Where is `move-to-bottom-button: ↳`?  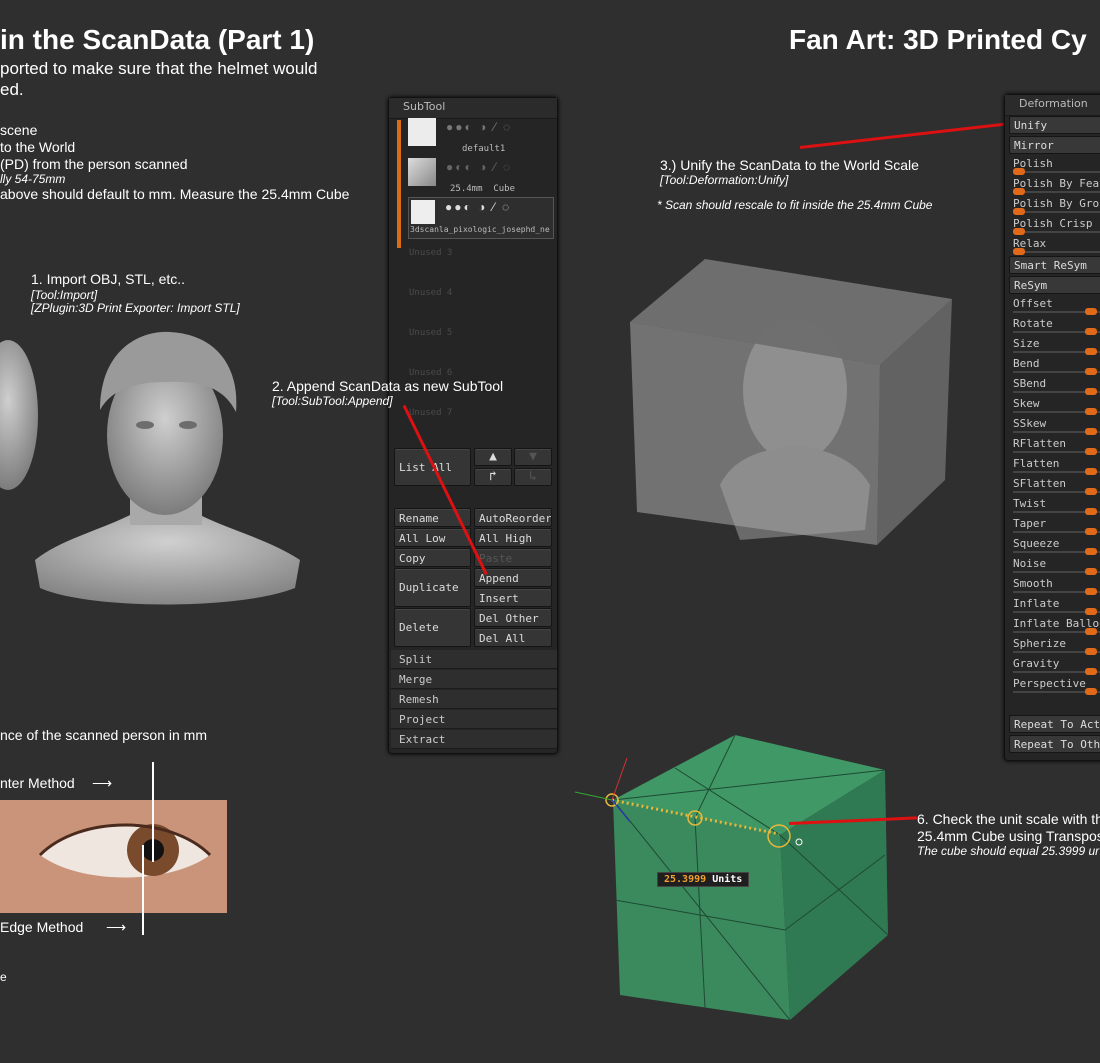 move-to-bottom-button: ↳ is located at coordinates (533, 477).